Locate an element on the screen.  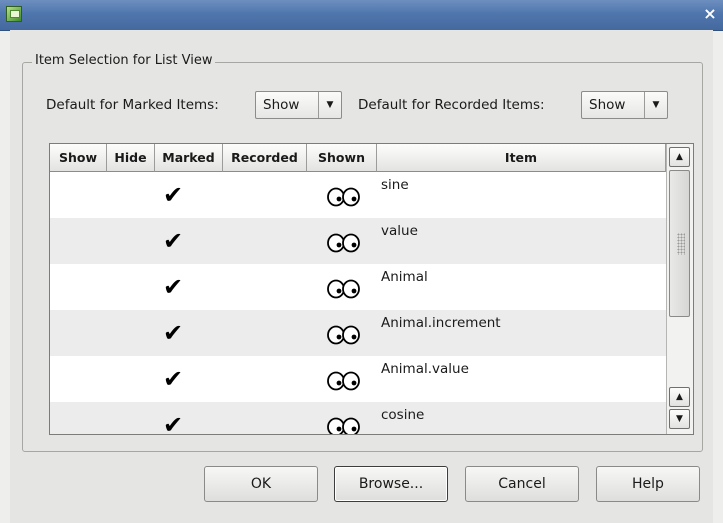
table-row: ✔ Animal.value is located at coordinates (358, 379).